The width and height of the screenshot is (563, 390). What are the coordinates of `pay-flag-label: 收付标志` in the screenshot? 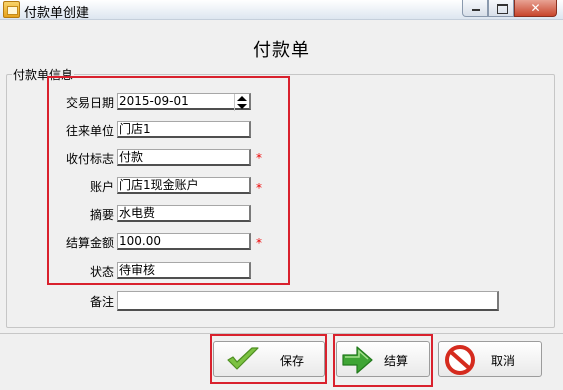 It's located at (89, 159).